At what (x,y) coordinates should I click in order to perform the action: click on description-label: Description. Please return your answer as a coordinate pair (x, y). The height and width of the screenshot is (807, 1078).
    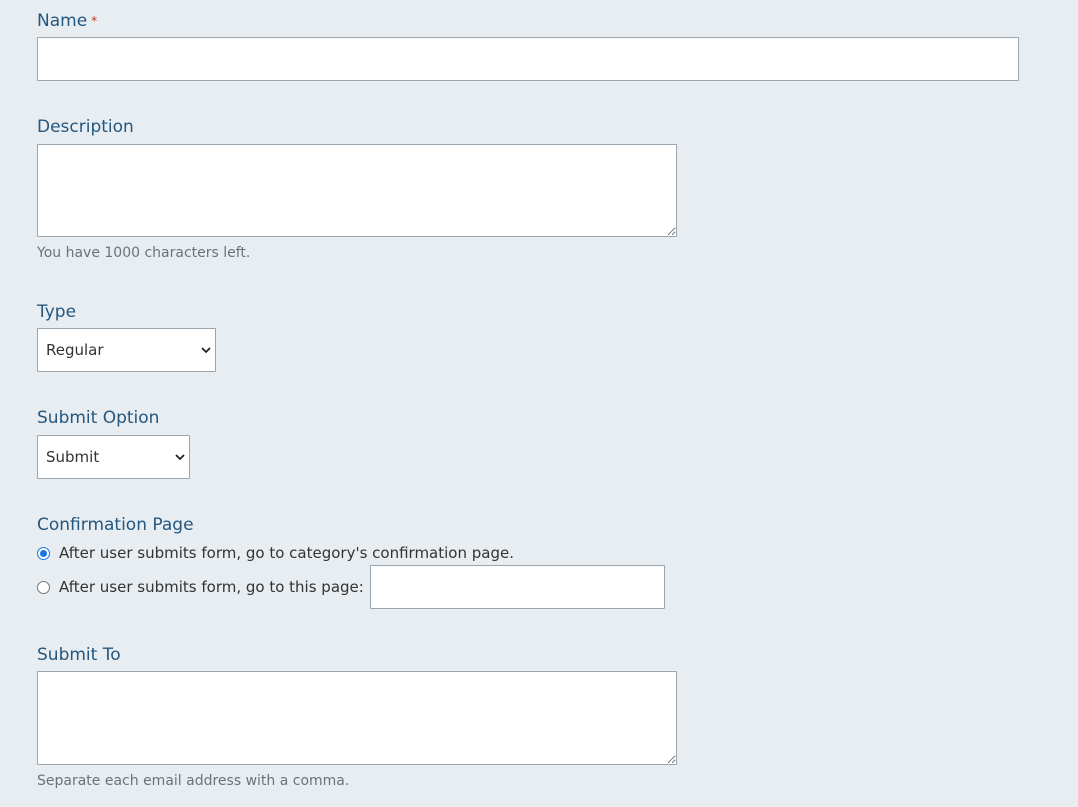
    Looking at the image, I should click on (85, 127).